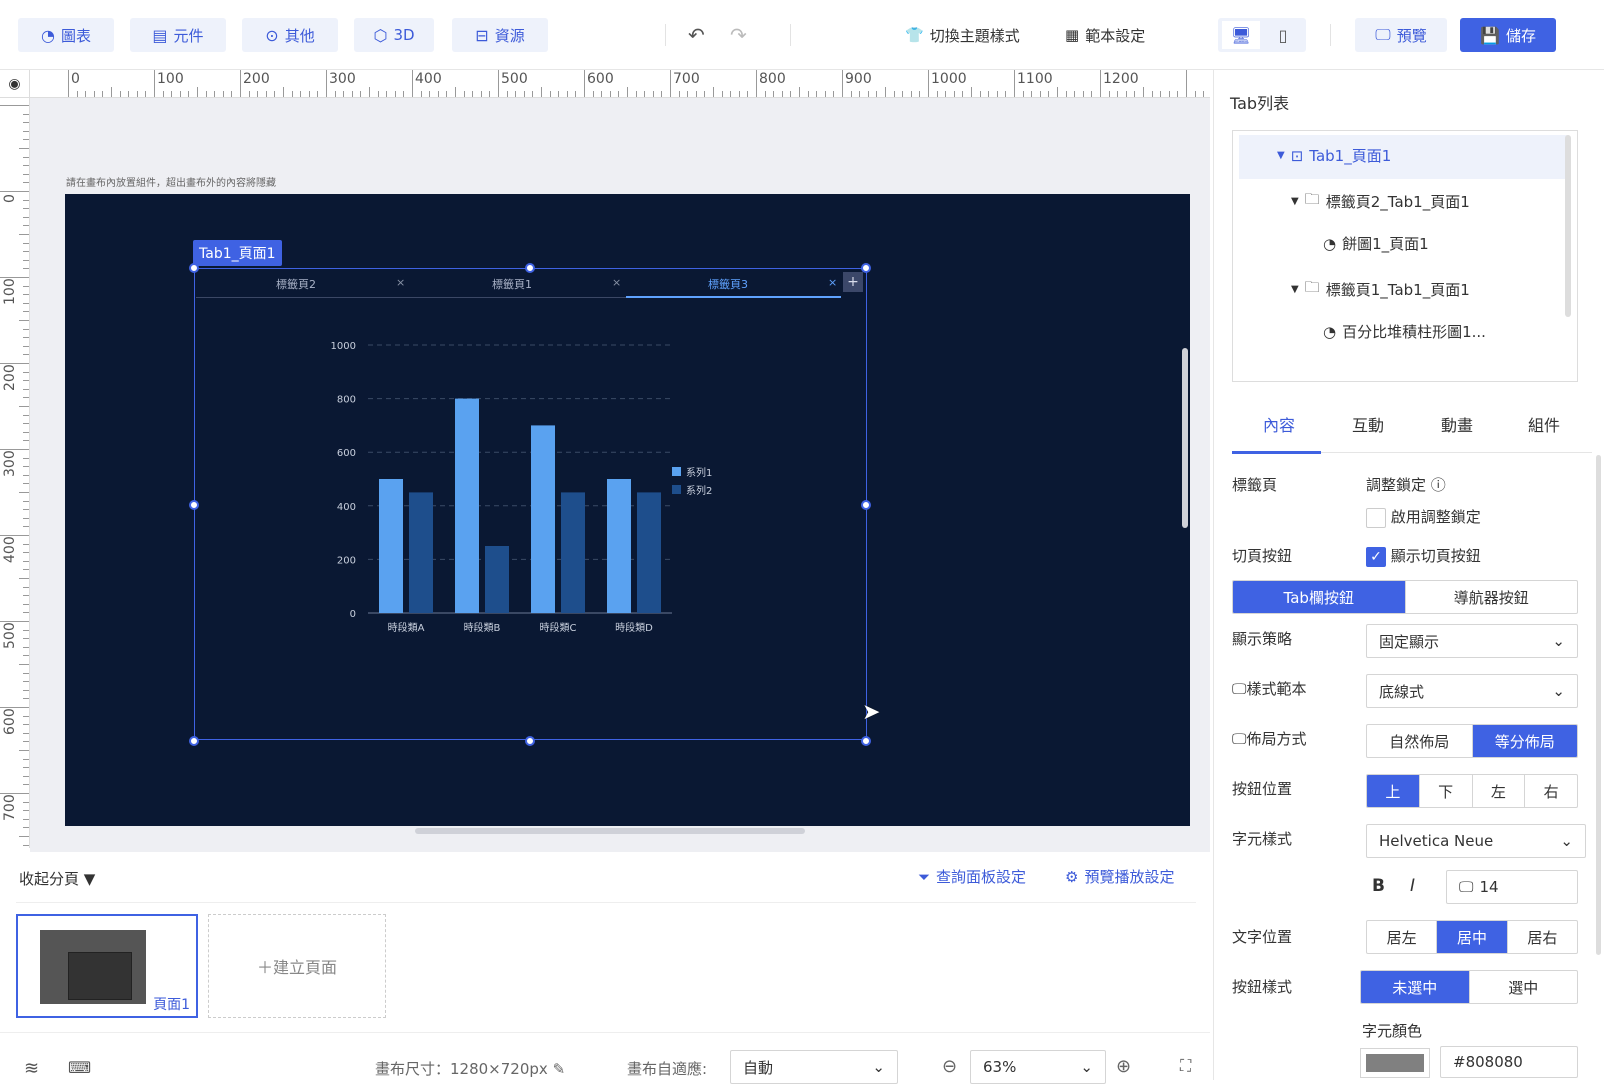  What do you see at coordinates (57, 878) in the screenshot?
I see `collapse-pages-button: 收起分頁 ▼` at bounding box center [57, 878].